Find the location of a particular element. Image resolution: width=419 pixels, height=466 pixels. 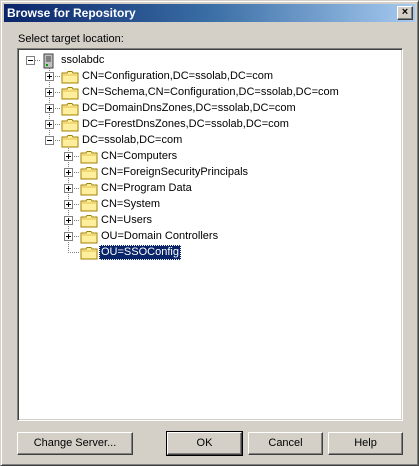

tree-node-label: DC=DomainDnsZones,DC=ssolab,DC=com is located at coordinates (189, 108).